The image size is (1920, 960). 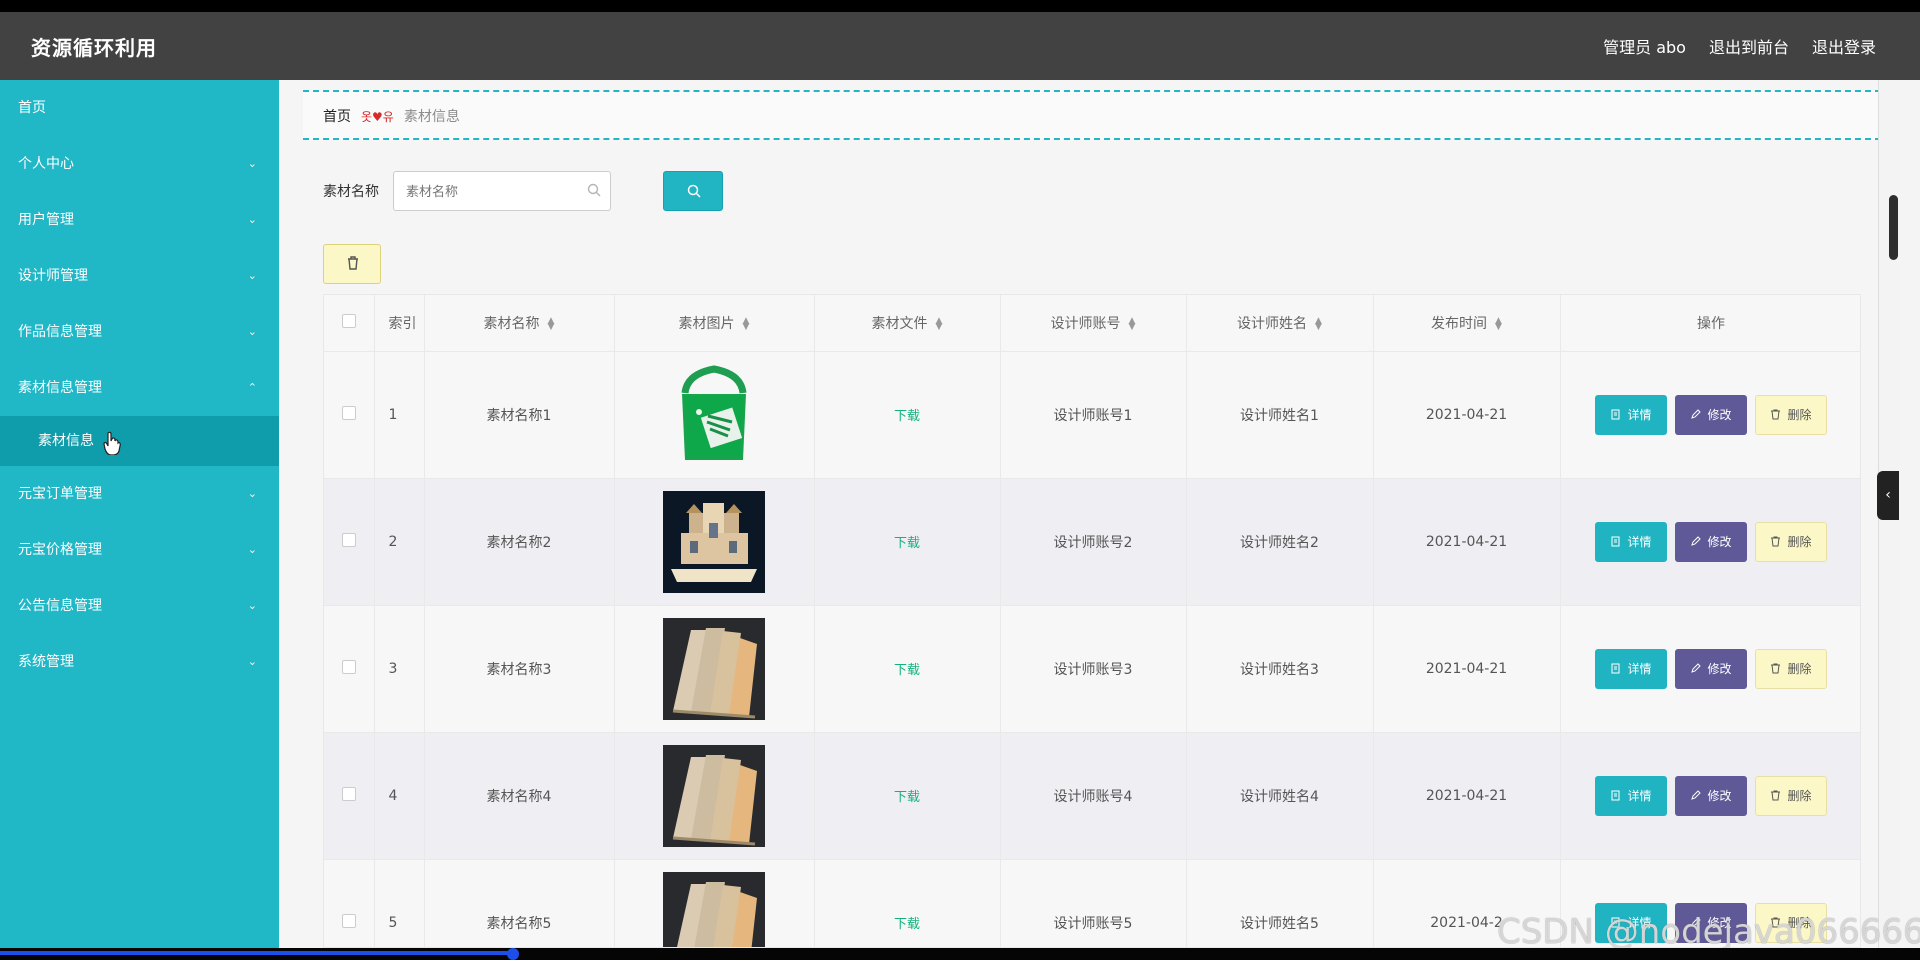 What do you see at coordinates (511, 323) in the screenshot?
I see `column-header-label: 素材名称` at bounding box center [511, 323].